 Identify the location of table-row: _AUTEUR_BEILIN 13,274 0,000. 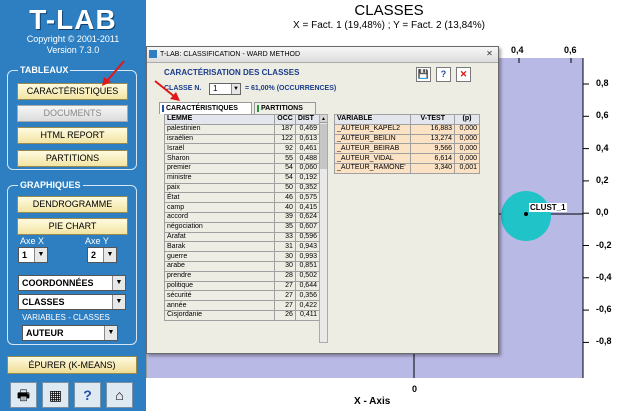
(406, 139).